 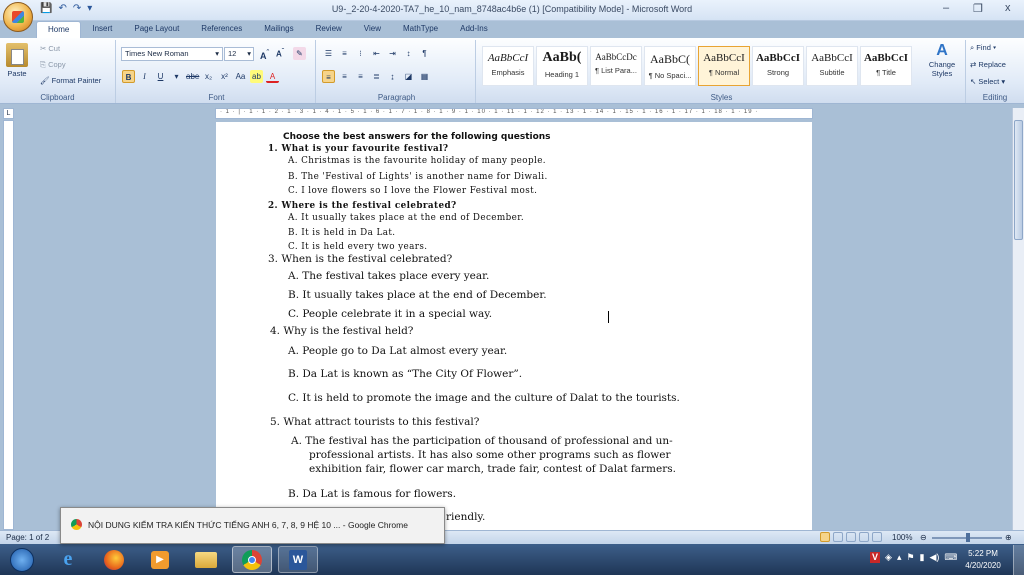 I want to click on font-color-button: A, so click(x=272, y=76).